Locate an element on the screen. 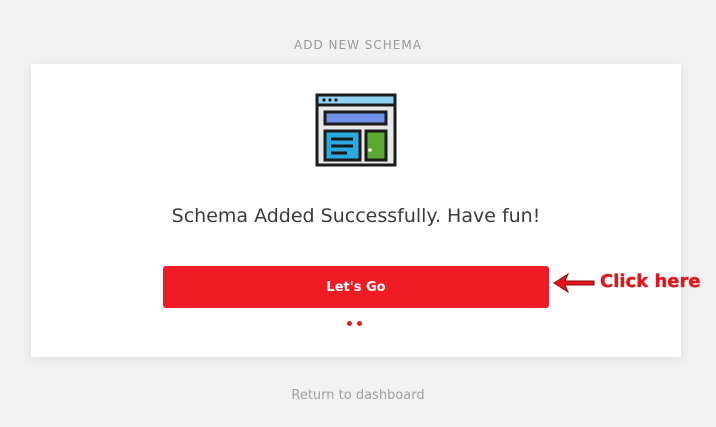  return-to-dashboard-link: Return to dashboard is located at coordinates (358, 395).